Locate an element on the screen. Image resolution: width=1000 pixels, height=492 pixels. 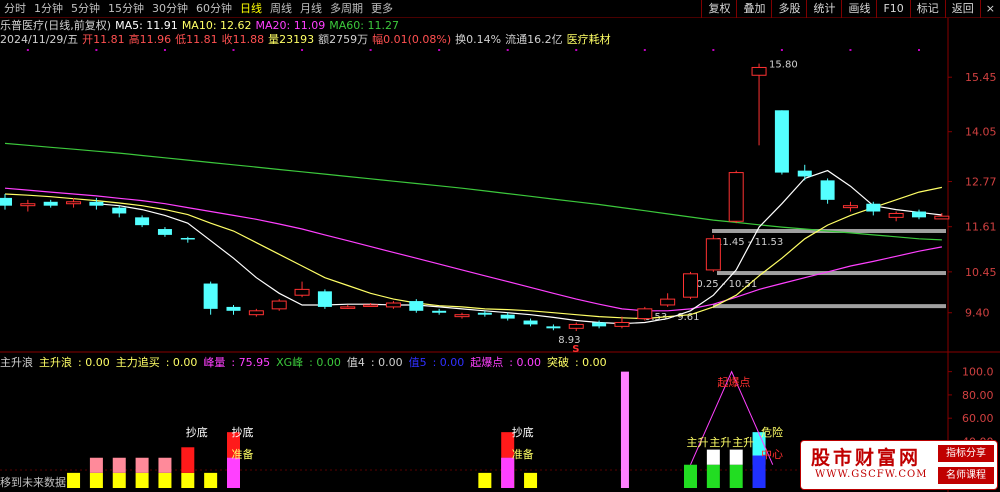
indicator-qibaodian: 起爆点: 0.00 is located at coordinates (505, 362).